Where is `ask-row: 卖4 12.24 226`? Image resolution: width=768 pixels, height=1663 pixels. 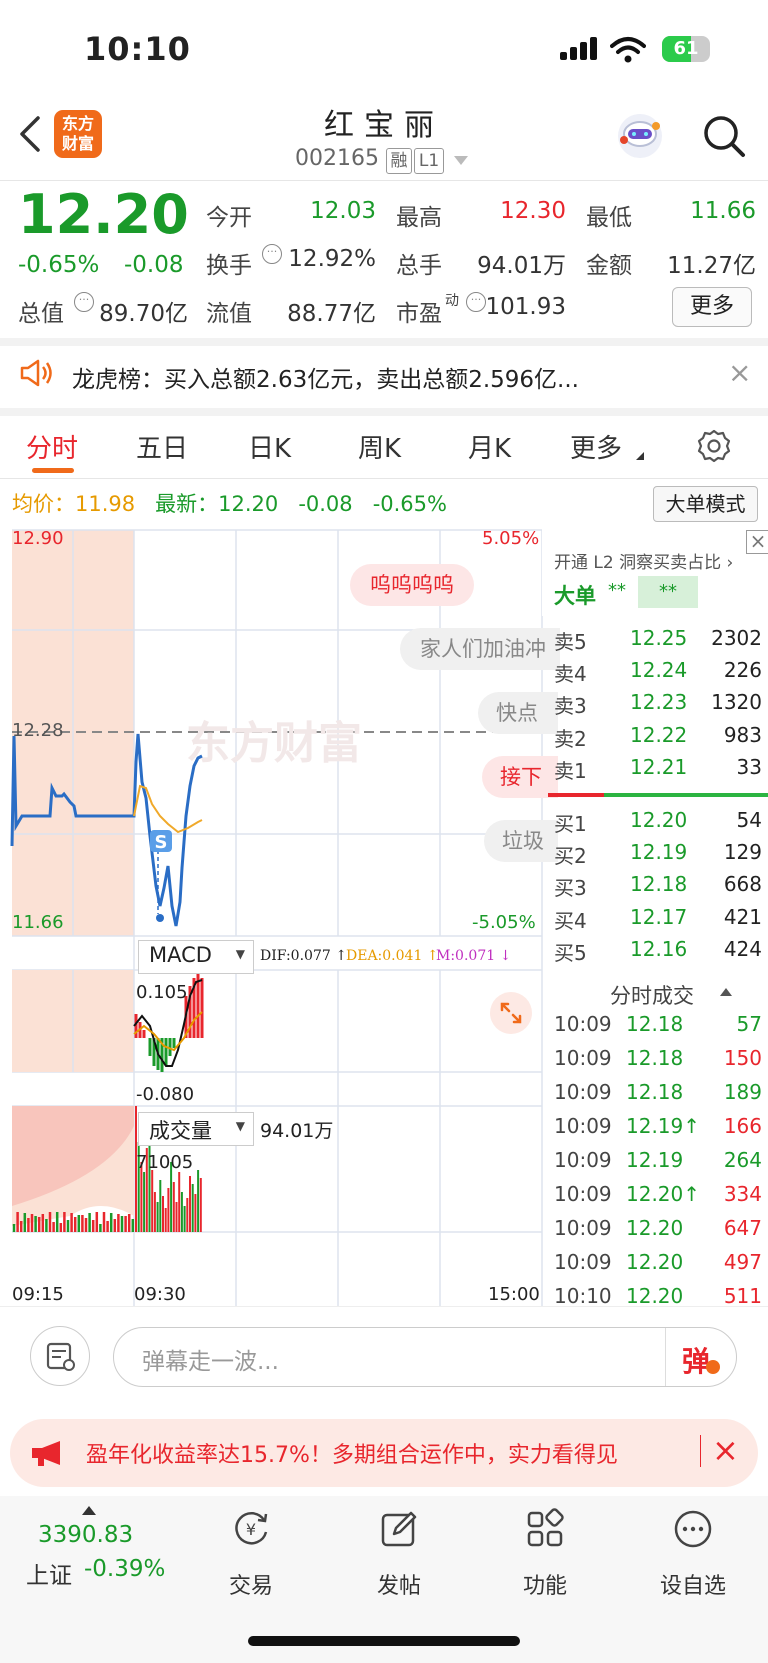 ask-row: 卖4 12.24 226 is located at coordinates (658, 674).